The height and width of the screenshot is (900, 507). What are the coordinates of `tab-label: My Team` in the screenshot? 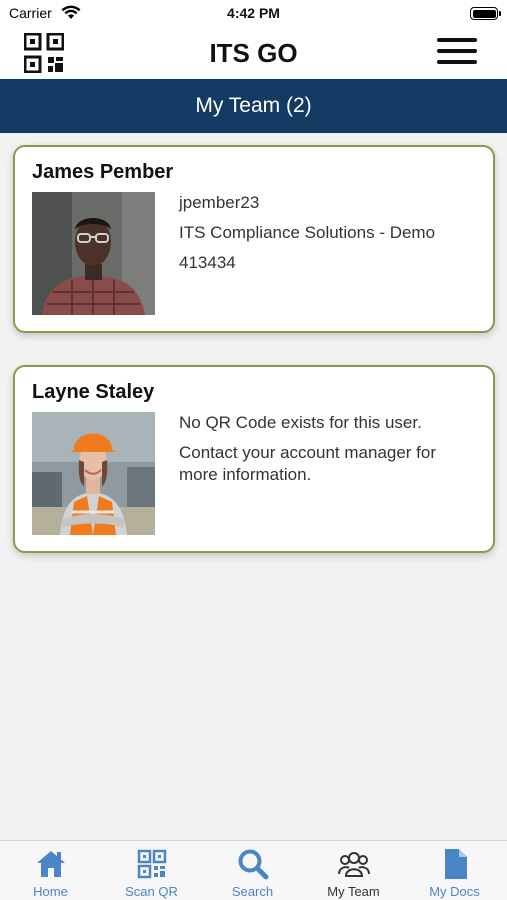 It's located at (353, 891).